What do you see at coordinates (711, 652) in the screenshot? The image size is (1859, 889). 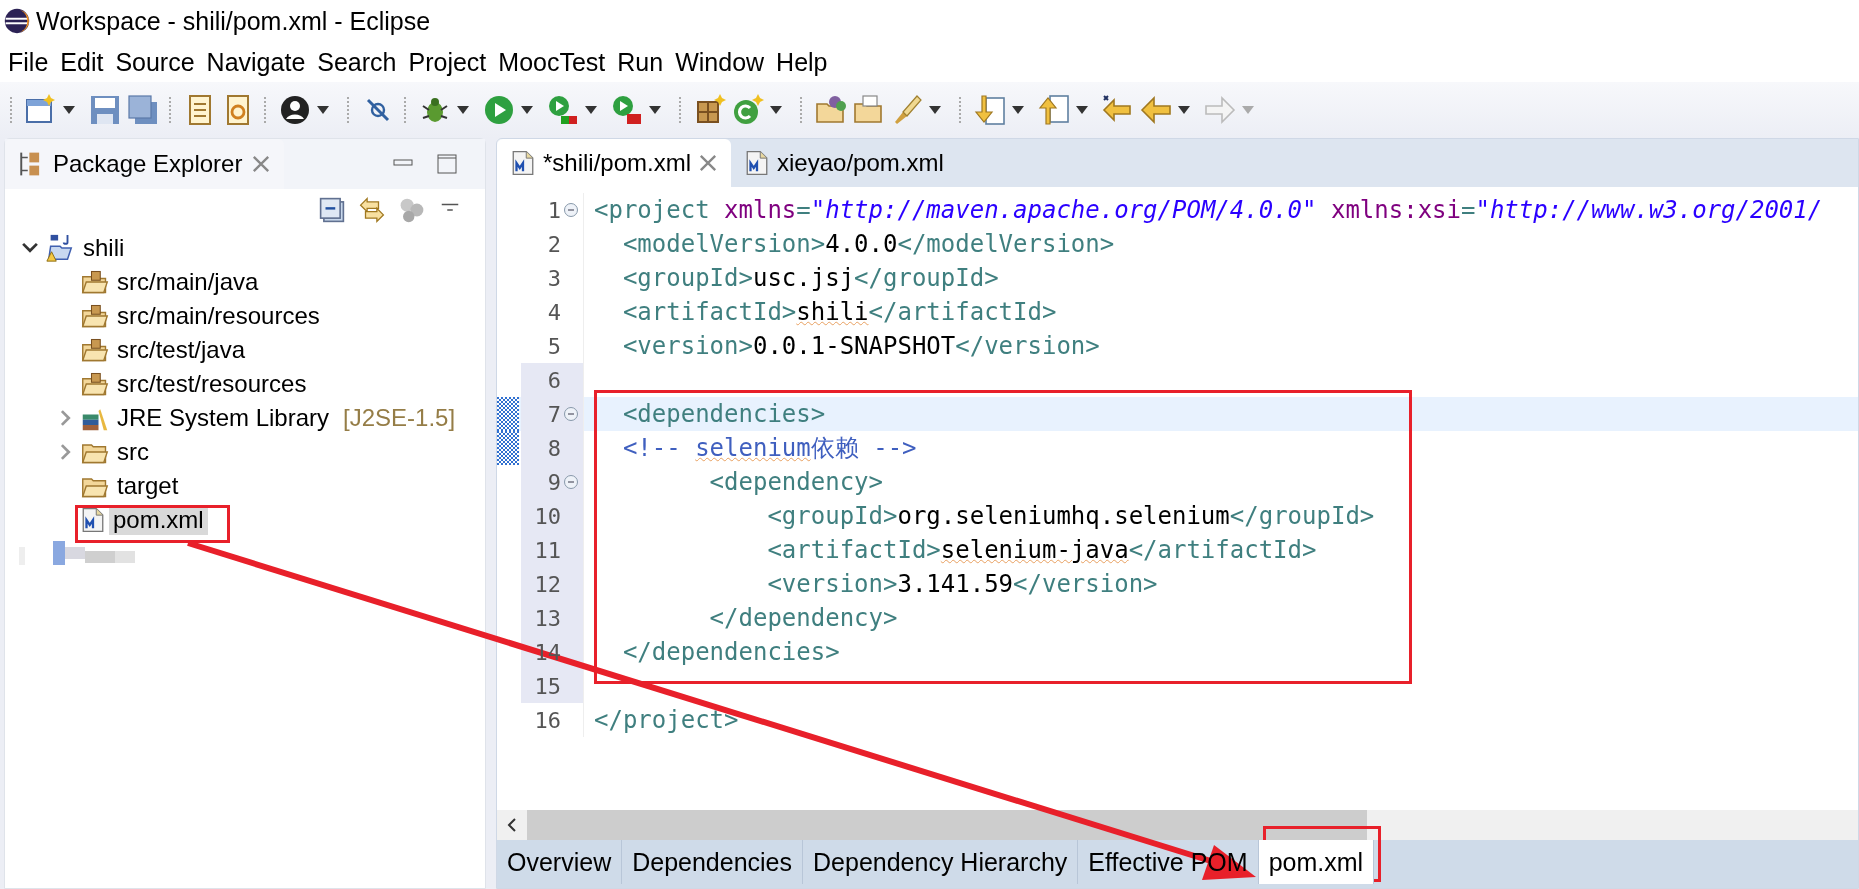 I see `code-line: </dependencies>` at bounding box center [711, 652].